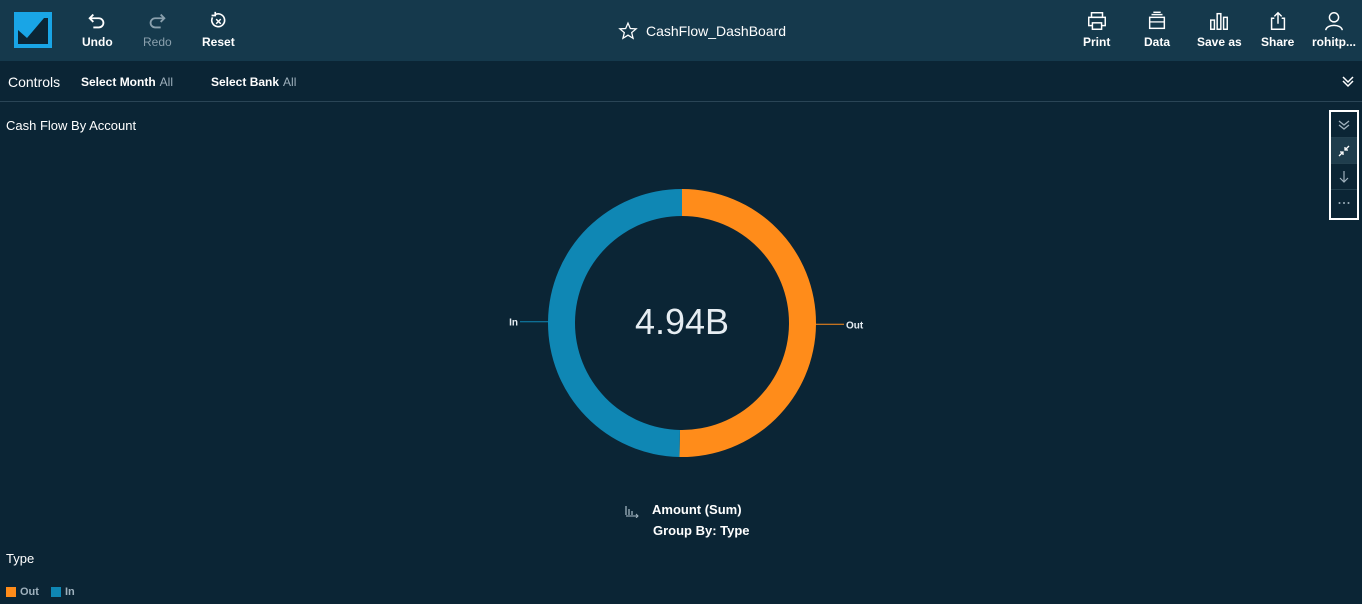 The width and height of the screenshot is (1362, 604). What do you see at coordinates (29, 592) in the screenshot?
I see `legend-label-out: Out` at bounding box center [29, 592].